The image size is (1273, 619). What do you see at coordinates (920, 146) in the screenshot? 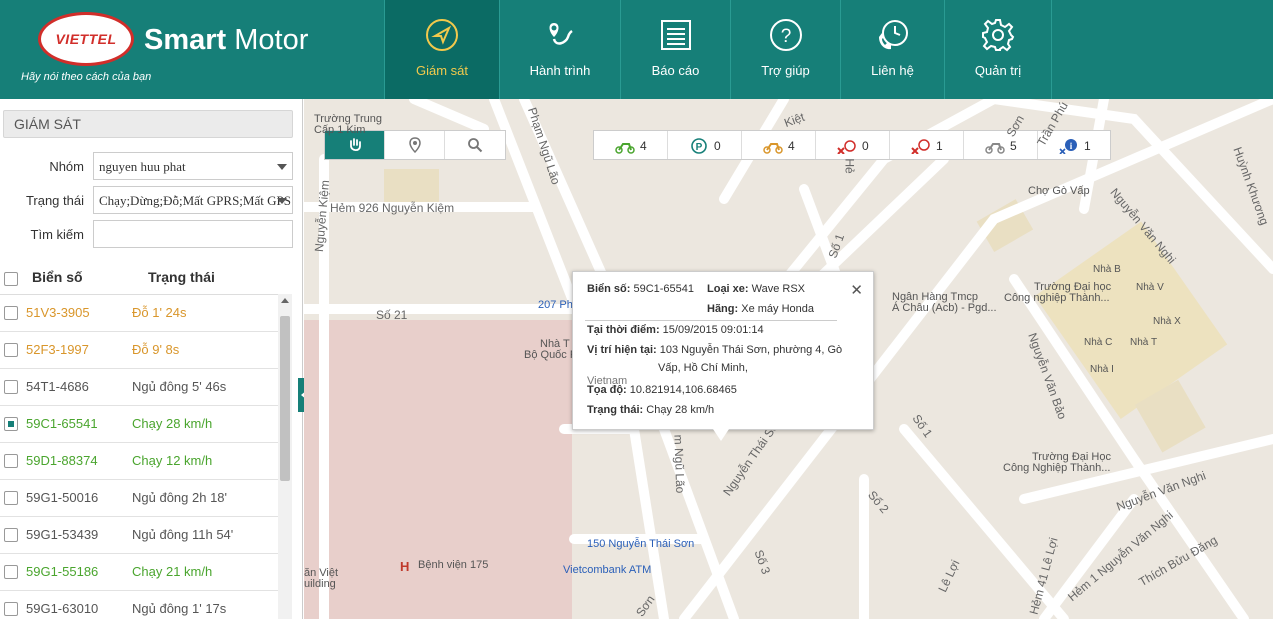
I see `no-gps-icon` at bounding box center [920, 146].